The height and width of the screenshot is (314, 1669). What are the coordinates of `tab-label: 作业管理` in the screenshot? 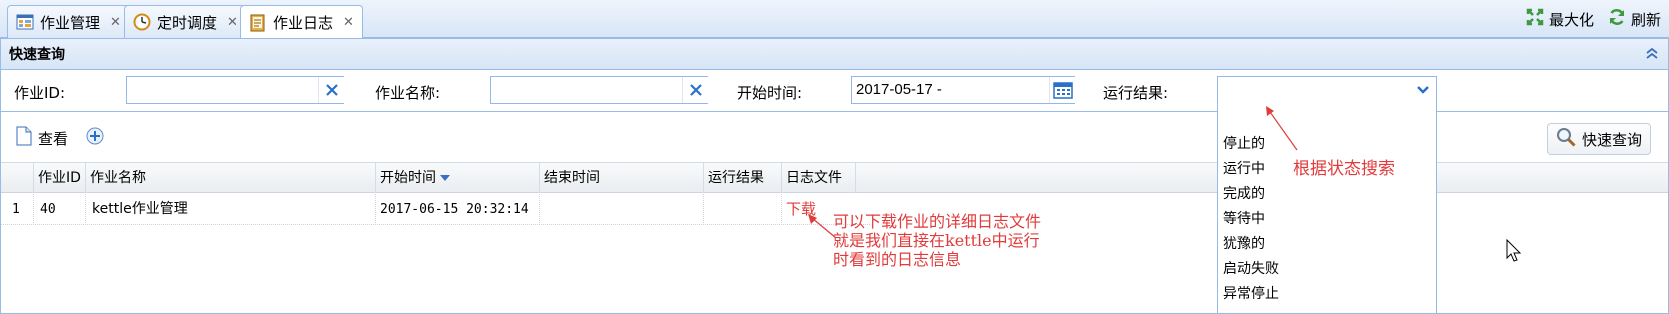 It's located at (70, 22).